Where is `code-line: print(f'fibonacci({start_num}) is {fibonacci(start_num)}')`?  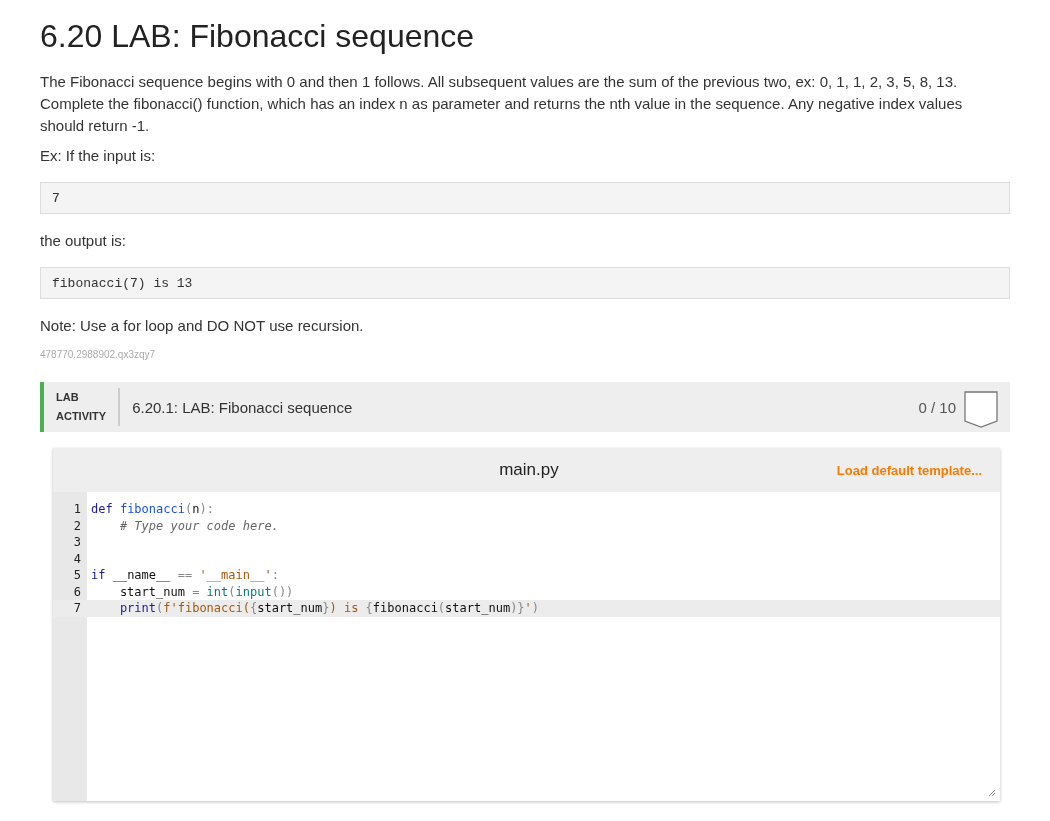 code-line: print(f'fibonacci({start_num}) is {fibonacci(start_num)}') is located at coordinates (329, 608).